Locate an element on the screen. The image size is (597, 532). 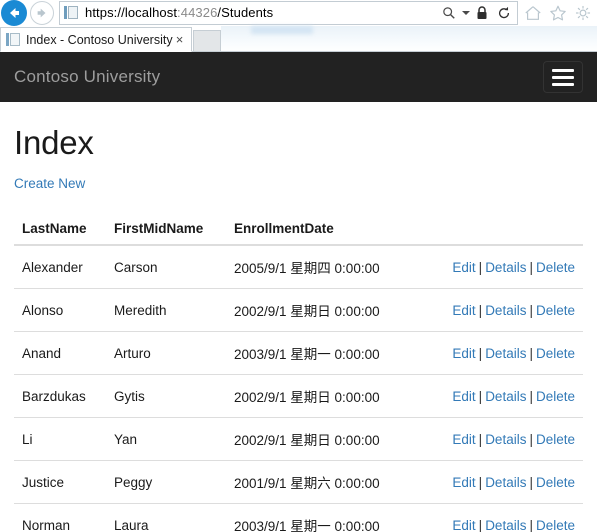
back-arrow-icon is located at coordinates (14, 13).